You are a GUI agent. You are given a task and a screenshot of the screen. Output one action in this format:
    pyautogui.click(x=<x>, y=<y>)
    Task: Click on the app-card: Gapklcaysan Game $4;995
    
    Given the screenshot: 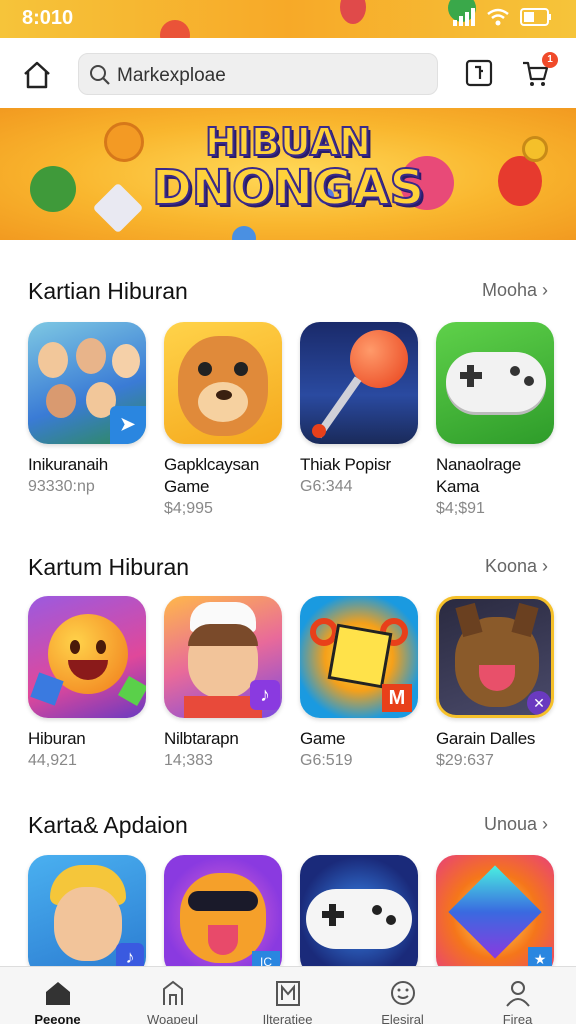 What is the action you would take?
    pyautogui.click(x=224, y=421)
    